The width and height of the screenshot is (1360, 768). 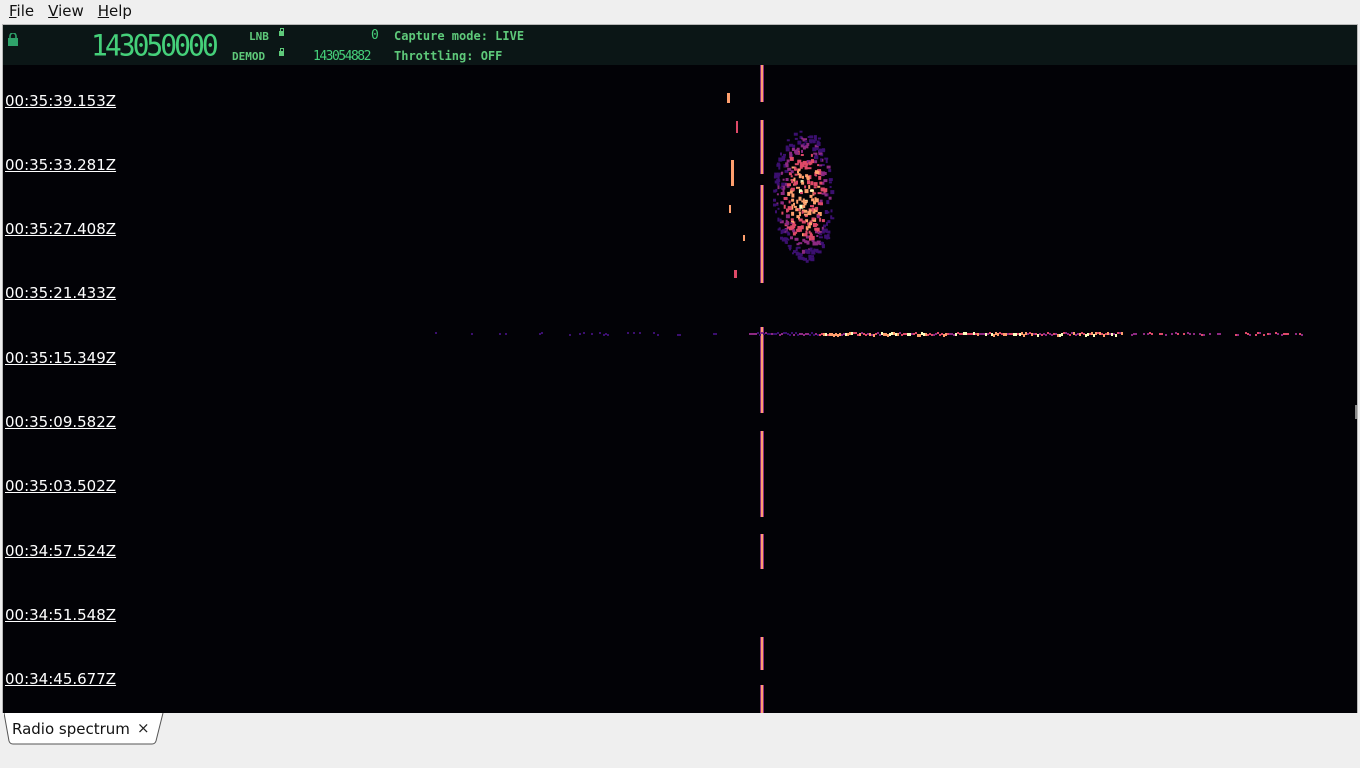 What do you see at coordinates (115, 11) in the screenshot?
I see `menu-help: Help` at bounding box center [115, 11].